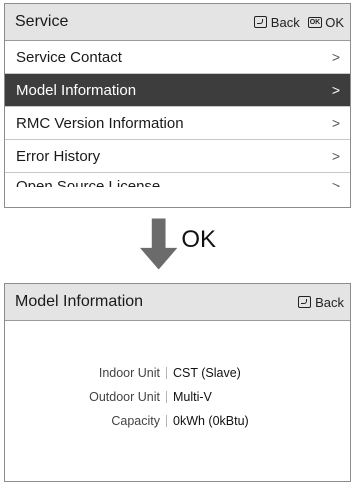 Image resolution: width=357 pixels, height=484 pixels. Describe the element at coordinates (76, 90) in the screenshot. I see `menu-item-label: Model Information` at that location.